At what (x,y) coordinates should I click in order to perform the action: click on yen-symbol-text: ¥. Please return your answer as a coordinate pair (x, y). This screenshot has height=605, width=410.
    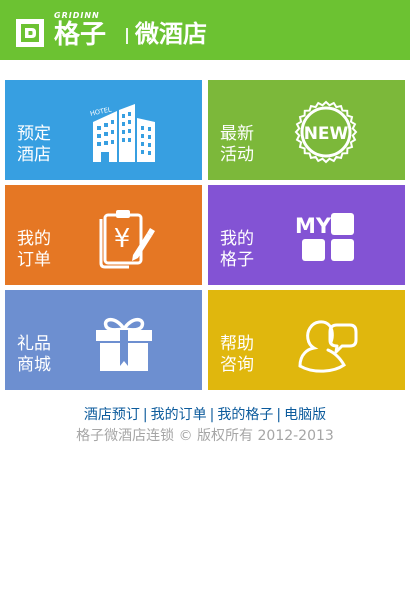
    Looking at the image, I should click on (122, 239).